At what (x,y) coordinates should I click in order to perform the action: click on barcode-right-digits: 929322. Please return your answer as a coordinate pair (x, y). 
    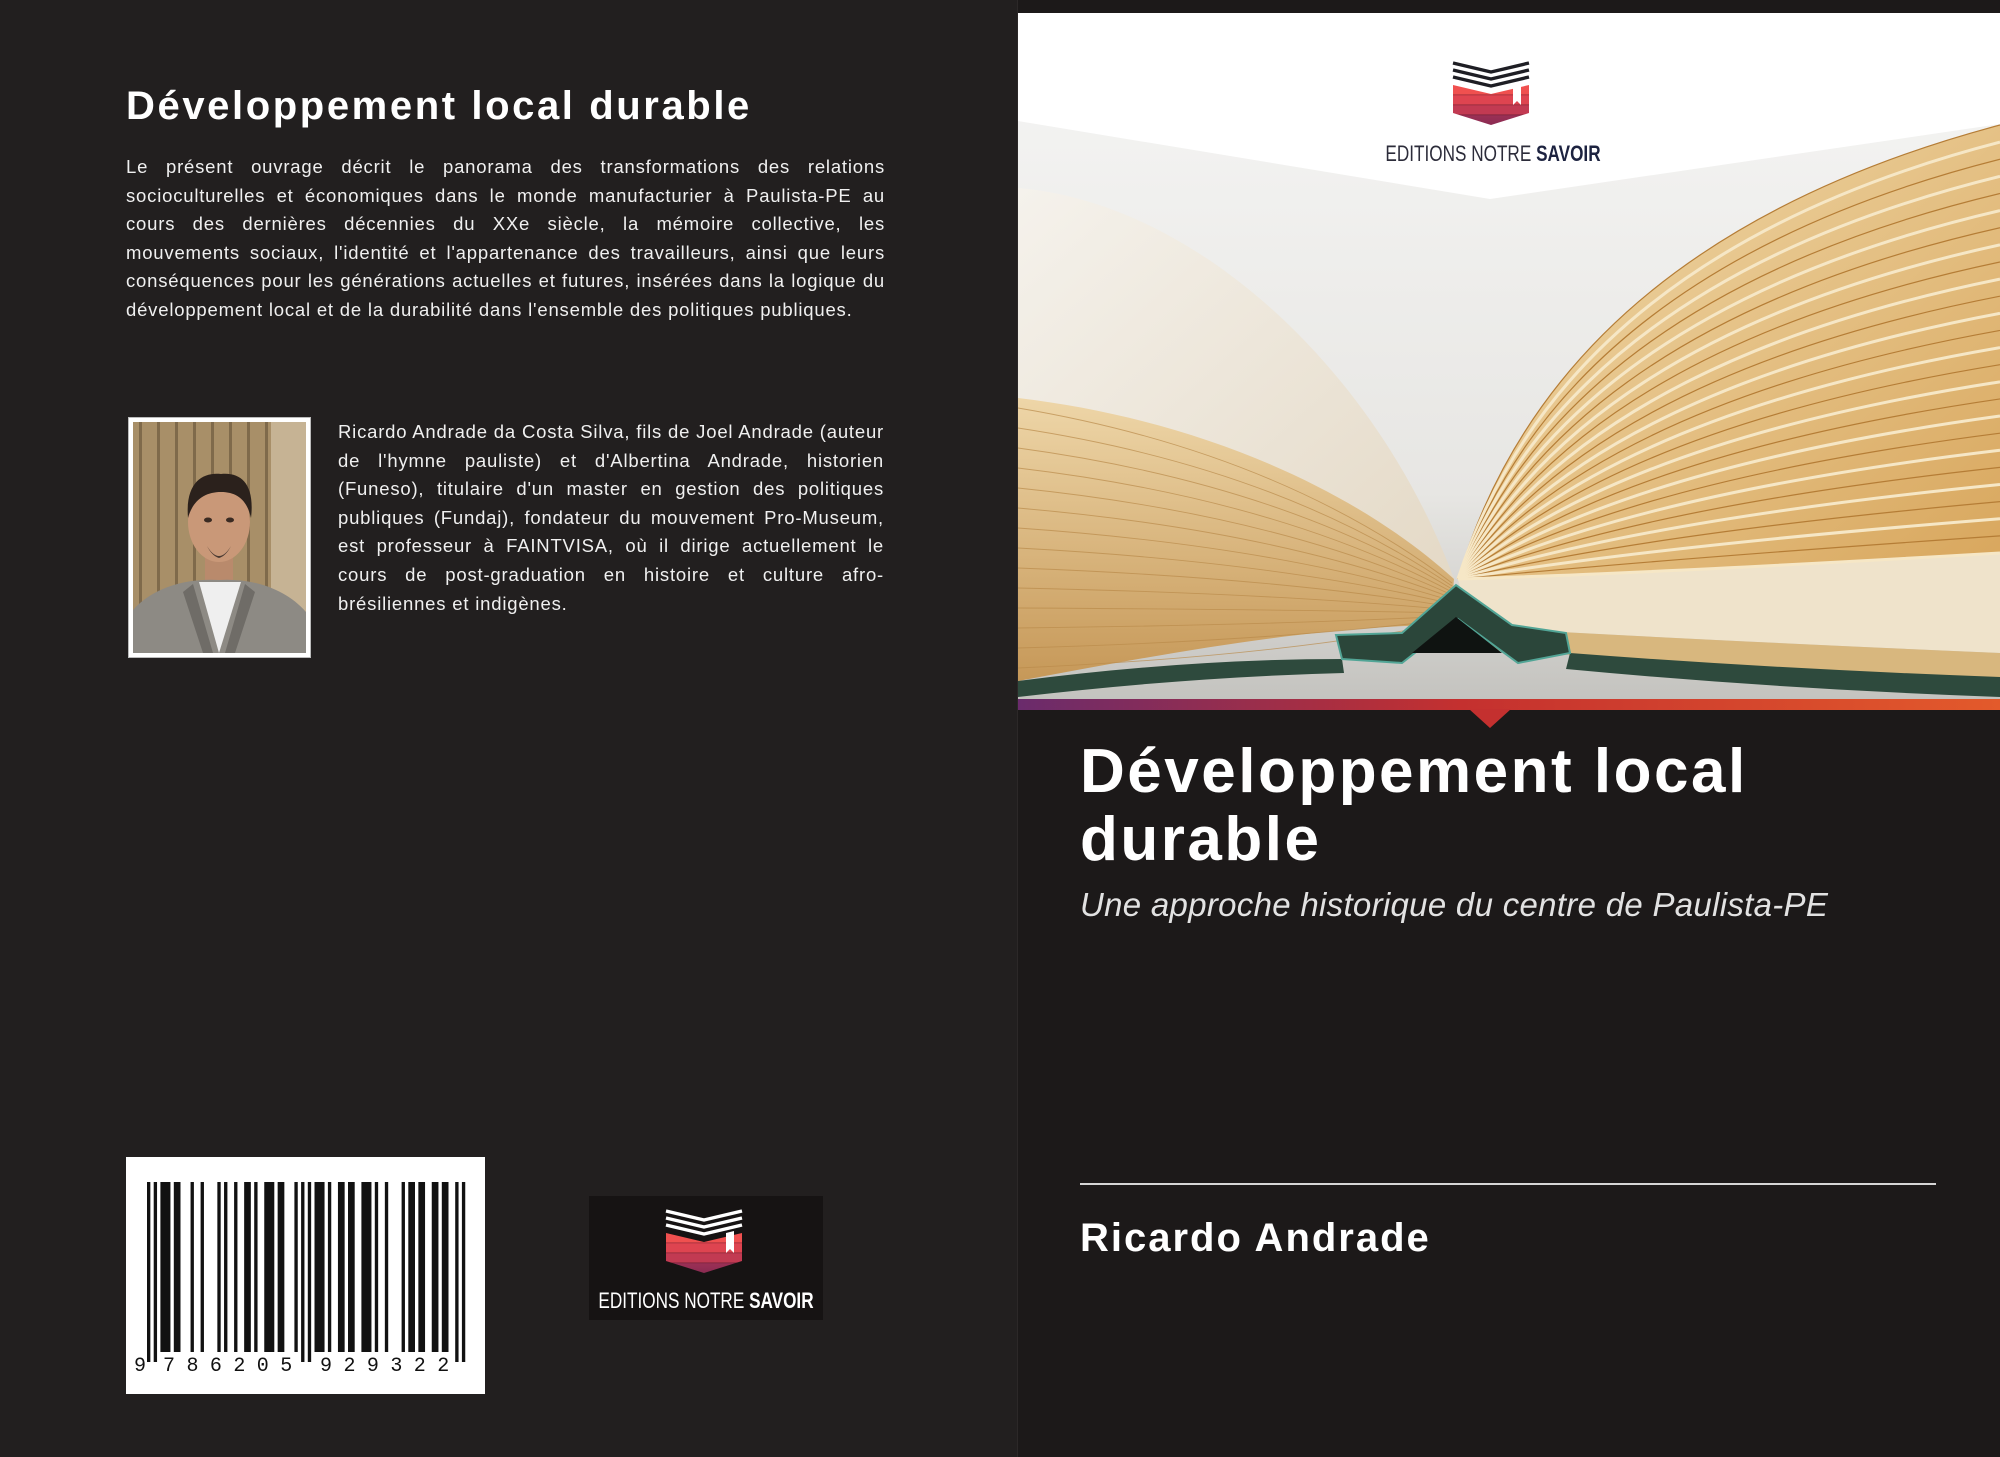
    Looking at the image, I should click on (390, 1366).